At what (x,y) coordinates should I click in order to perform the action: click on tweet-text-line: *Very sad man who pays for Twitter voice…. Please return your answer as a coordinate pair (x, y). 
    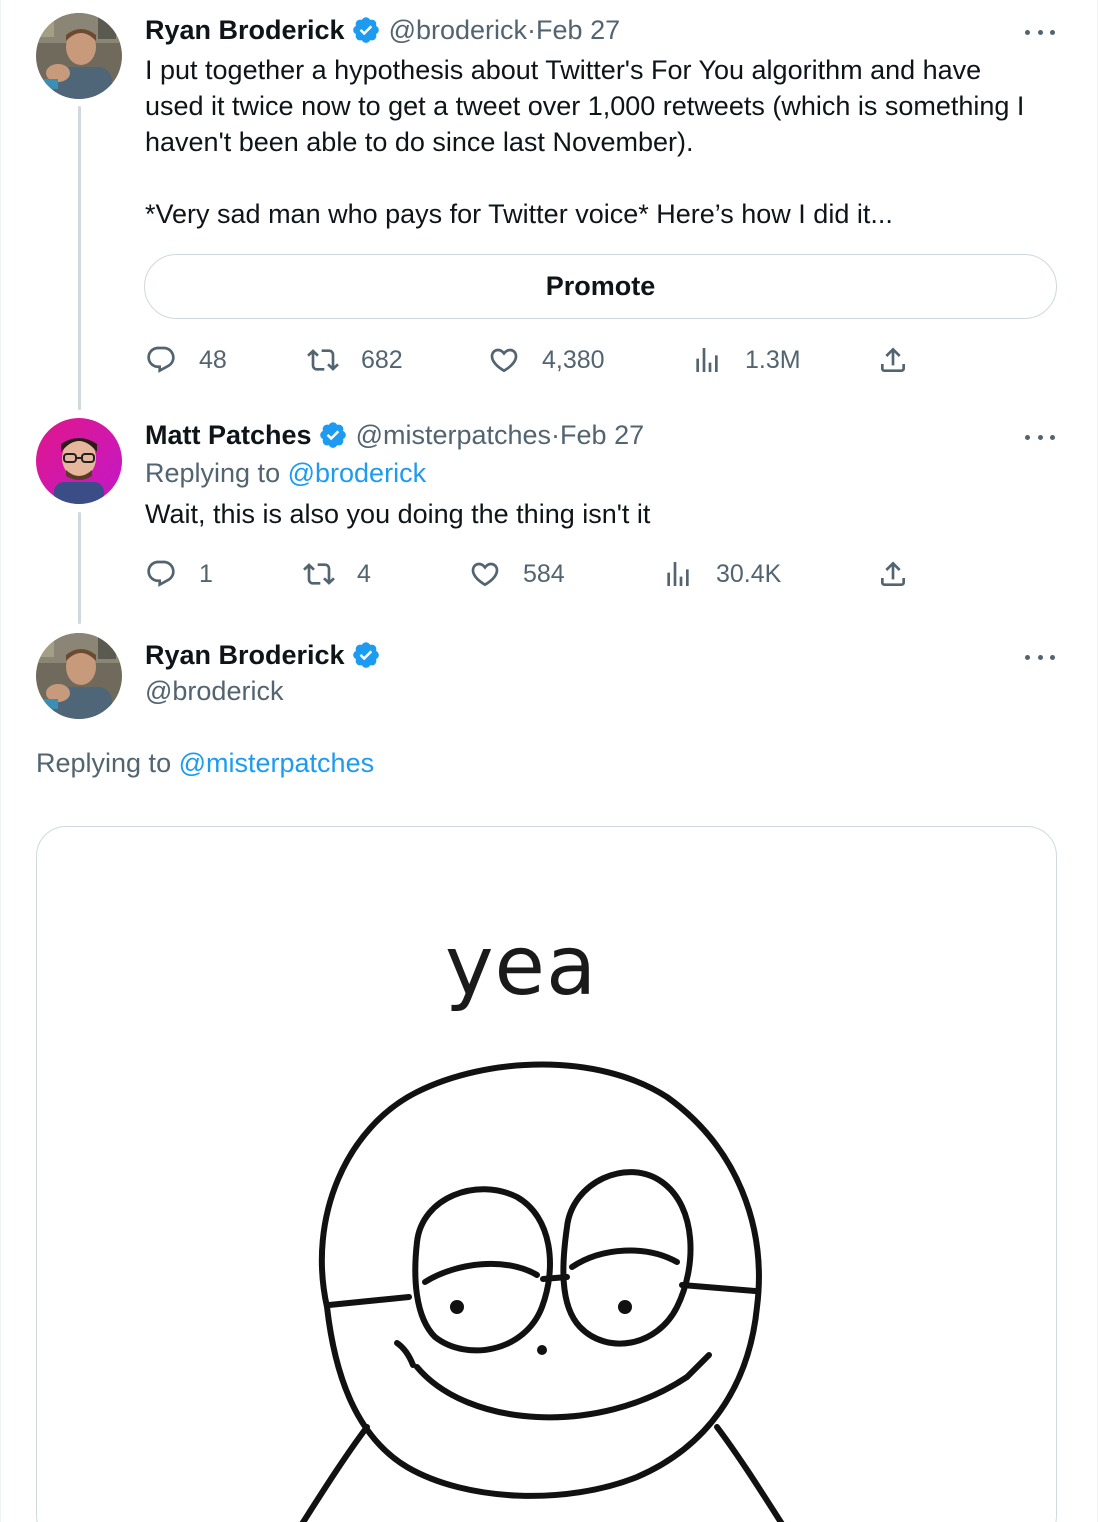
    Looking at the image, I should click on (519, 214).